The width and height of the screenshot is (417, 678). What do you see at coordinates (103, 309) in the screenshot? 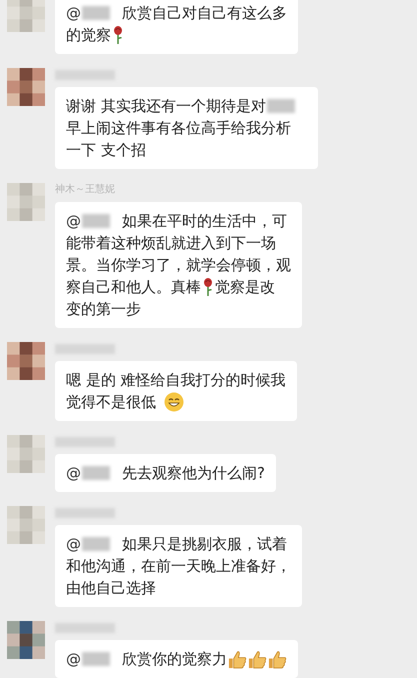
I see `message-text: 变的第一步` at bounding box center [103, 309].